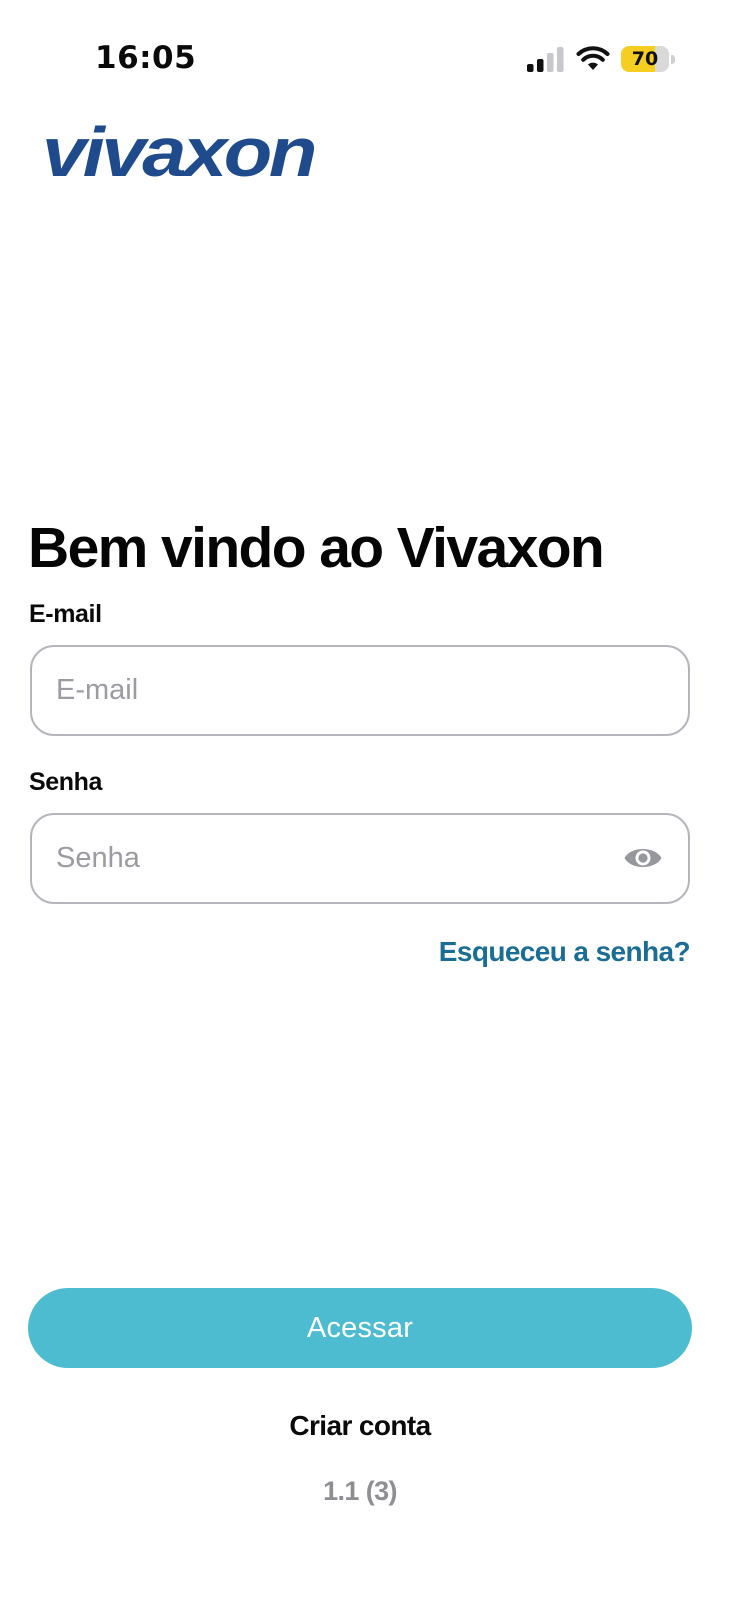 This screenshot has height=1600, width=736. What do you see at coordinates (65, 614) in the screenshot?
I see `email-label: E-mail` at bounding box center [65, 614].